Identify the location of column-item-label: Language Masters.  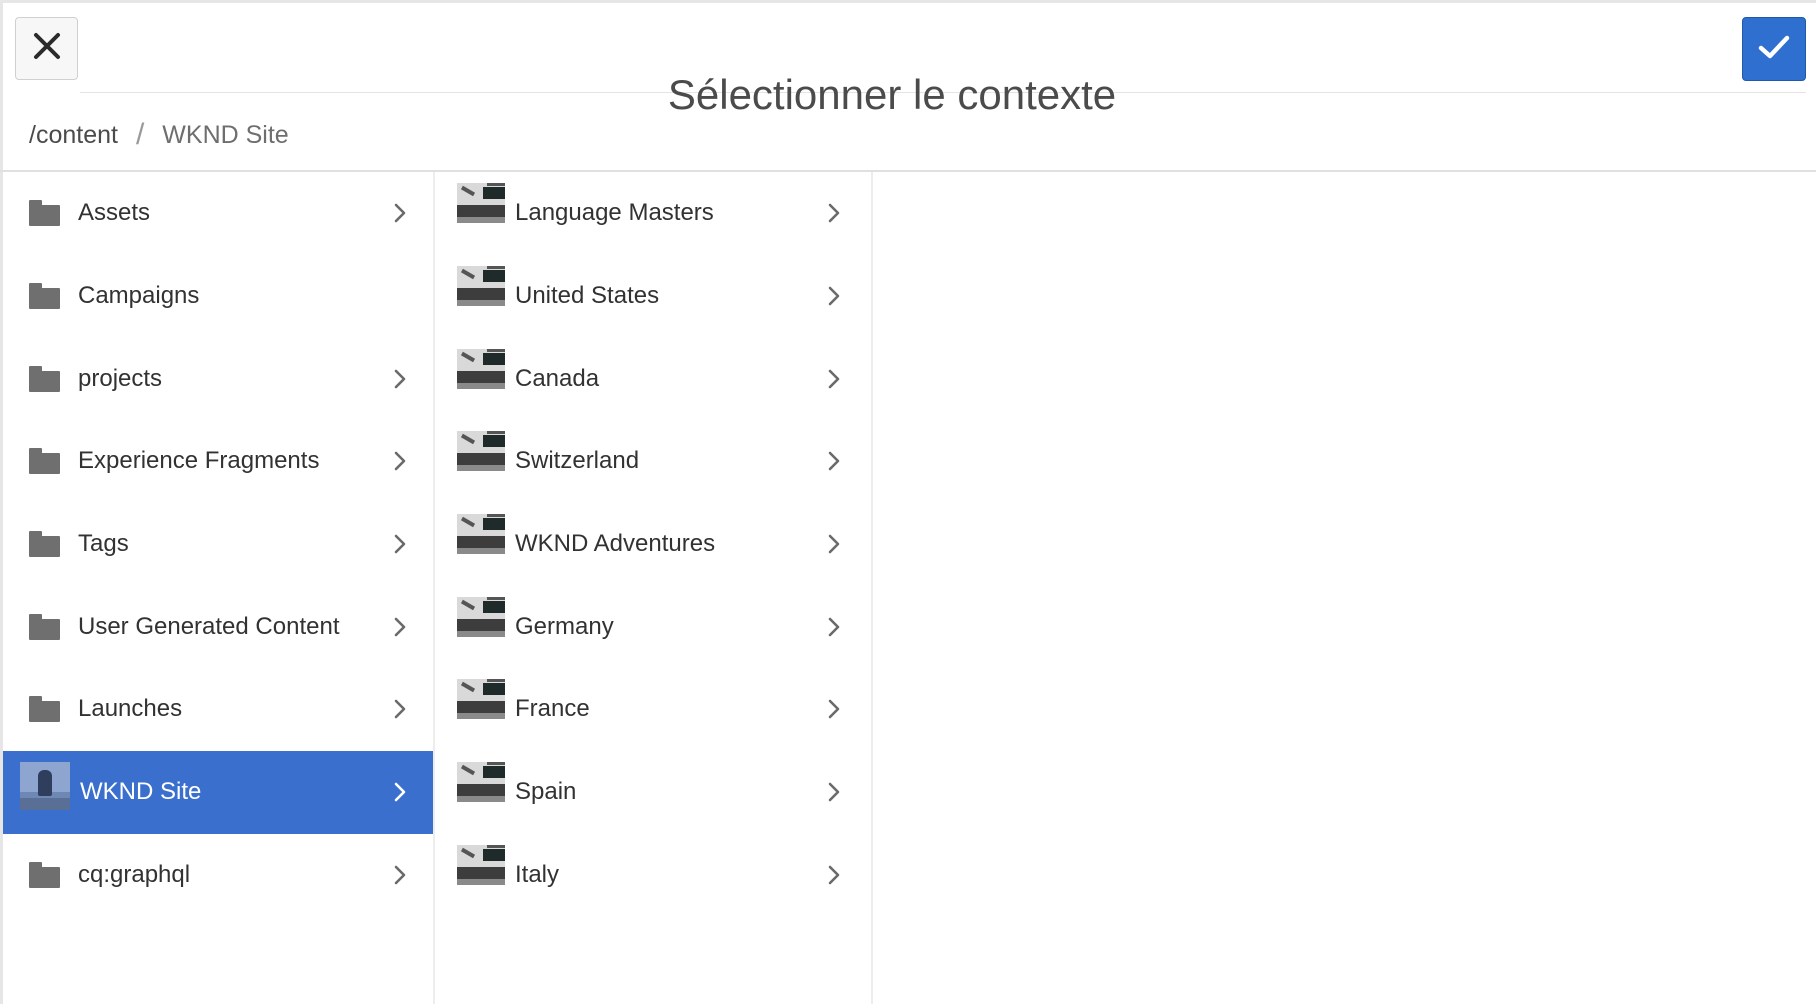
(614, 213).